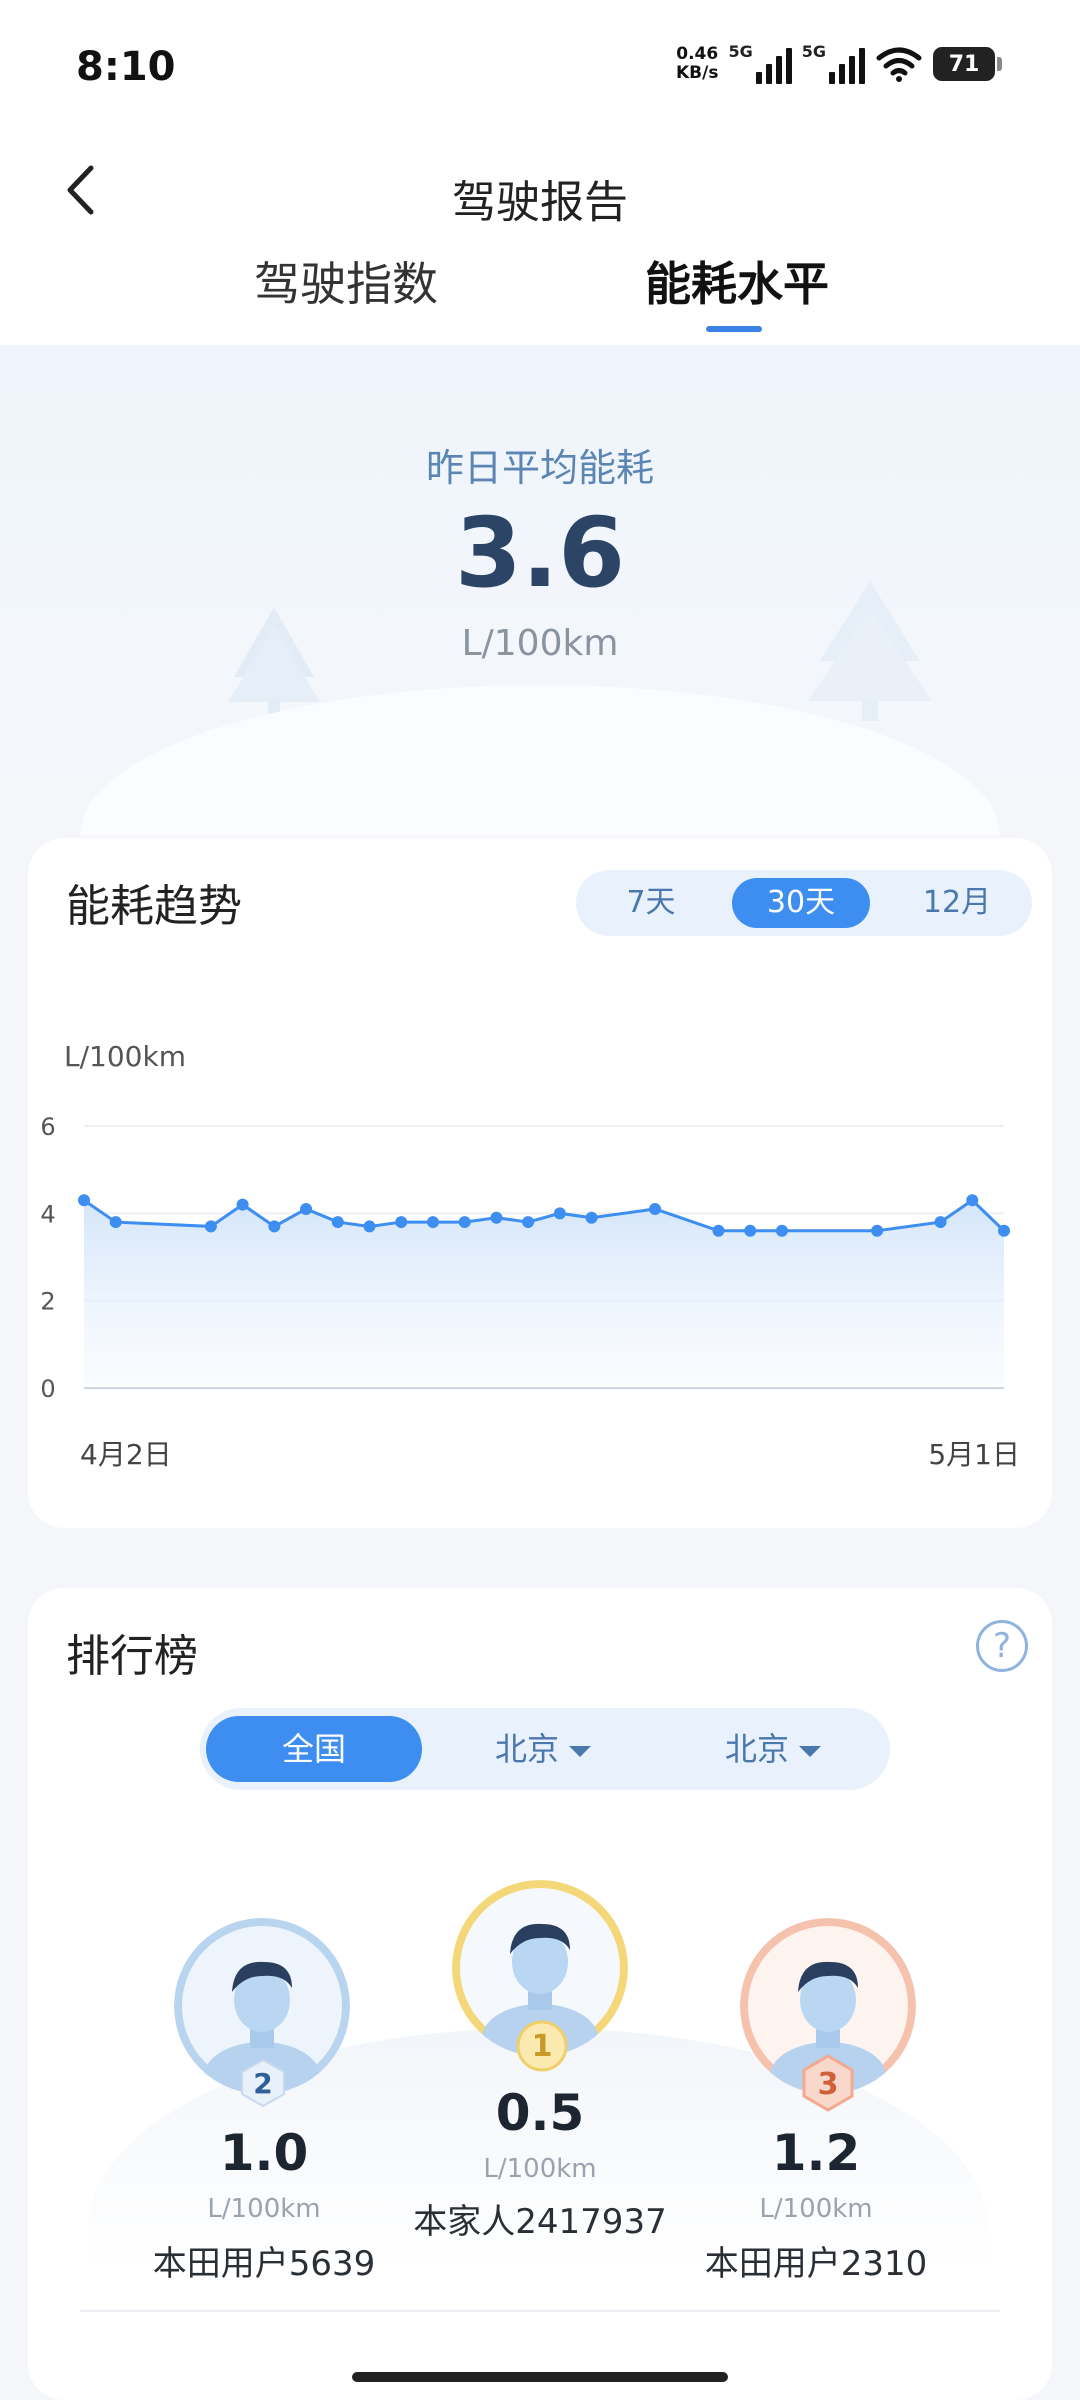  Describe the element at coordinates (697, 54) in the screenshot. I see `net-speed-value: 0.46` at that location.